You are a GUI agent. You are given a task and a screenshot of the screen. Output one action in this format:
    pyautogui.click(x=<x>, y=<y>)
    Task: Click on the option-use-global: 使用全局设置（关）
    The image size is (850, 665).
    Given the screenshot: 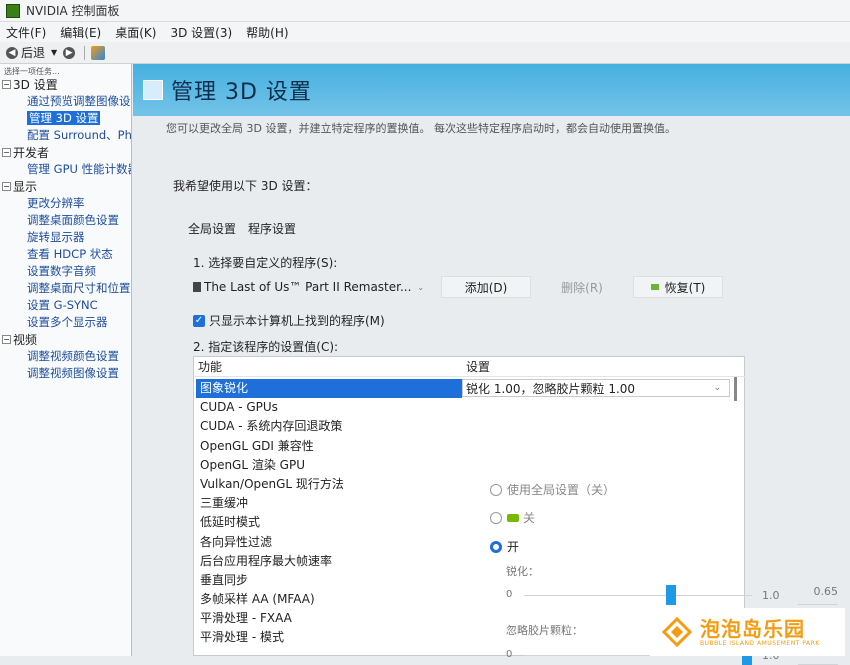 What is the action you would take?
    pyautogui.click(x=552, y=489)
    